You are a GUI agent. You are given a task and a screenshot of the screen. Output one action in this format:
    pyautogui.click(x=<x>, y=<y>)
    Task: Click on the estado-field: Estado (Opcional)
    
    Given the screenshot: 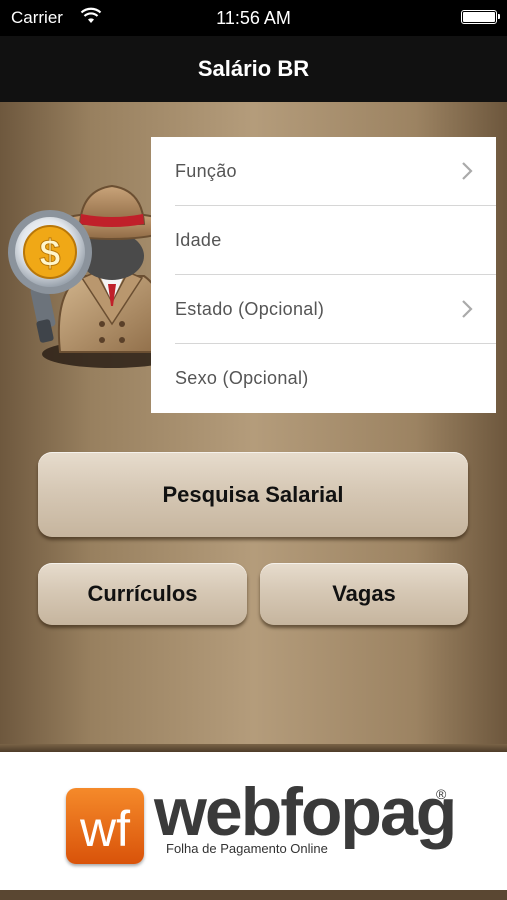 What is the action you would take?
    pyautogui.click(x=335, y=309)
    